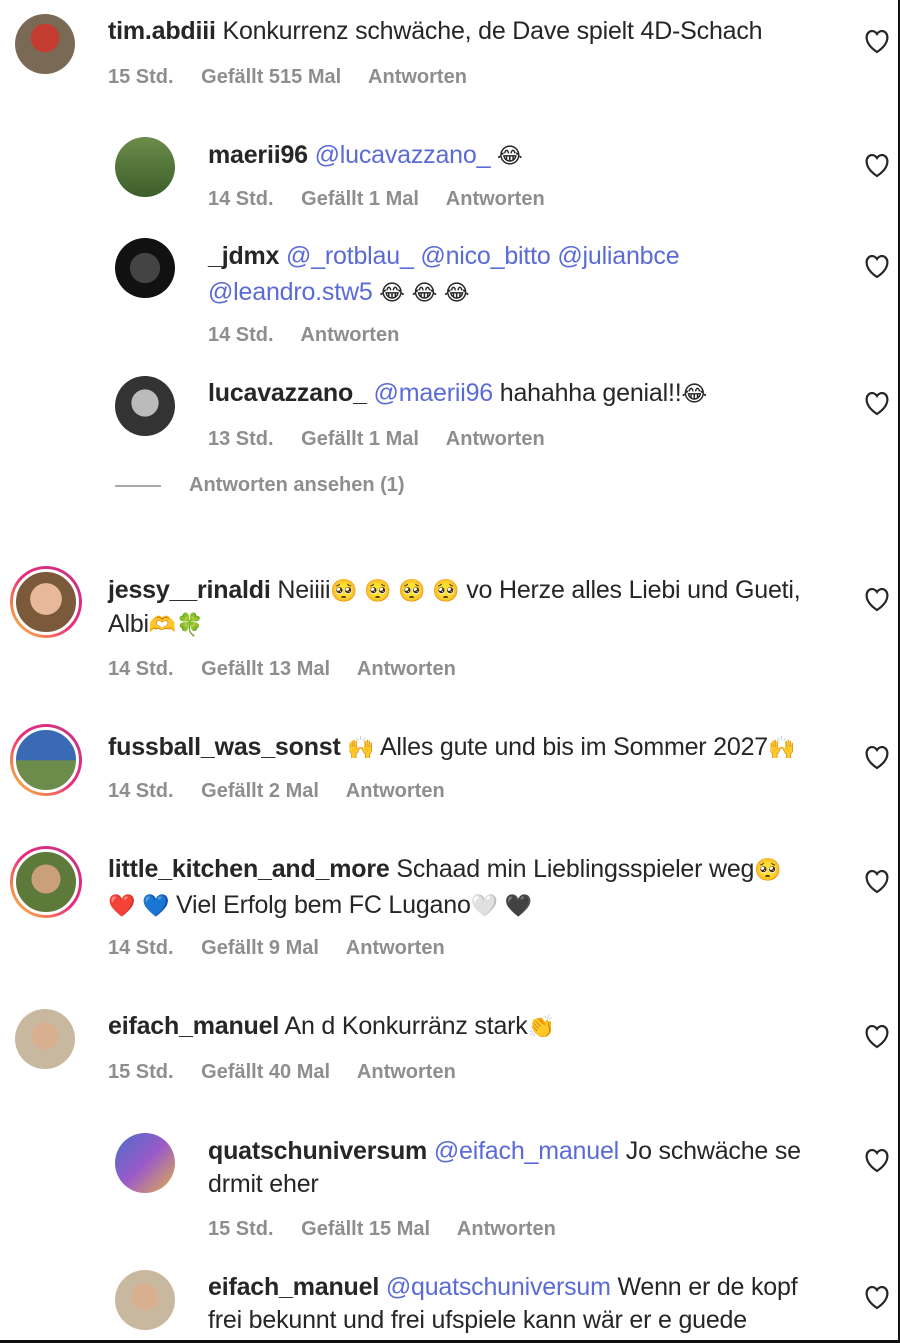 The image size is (900, 1343). What do you see at coordinates (317, 1151) in the screenshot?
I see `comment-username: quatschuniversum` at bounding box center [317, 1151].